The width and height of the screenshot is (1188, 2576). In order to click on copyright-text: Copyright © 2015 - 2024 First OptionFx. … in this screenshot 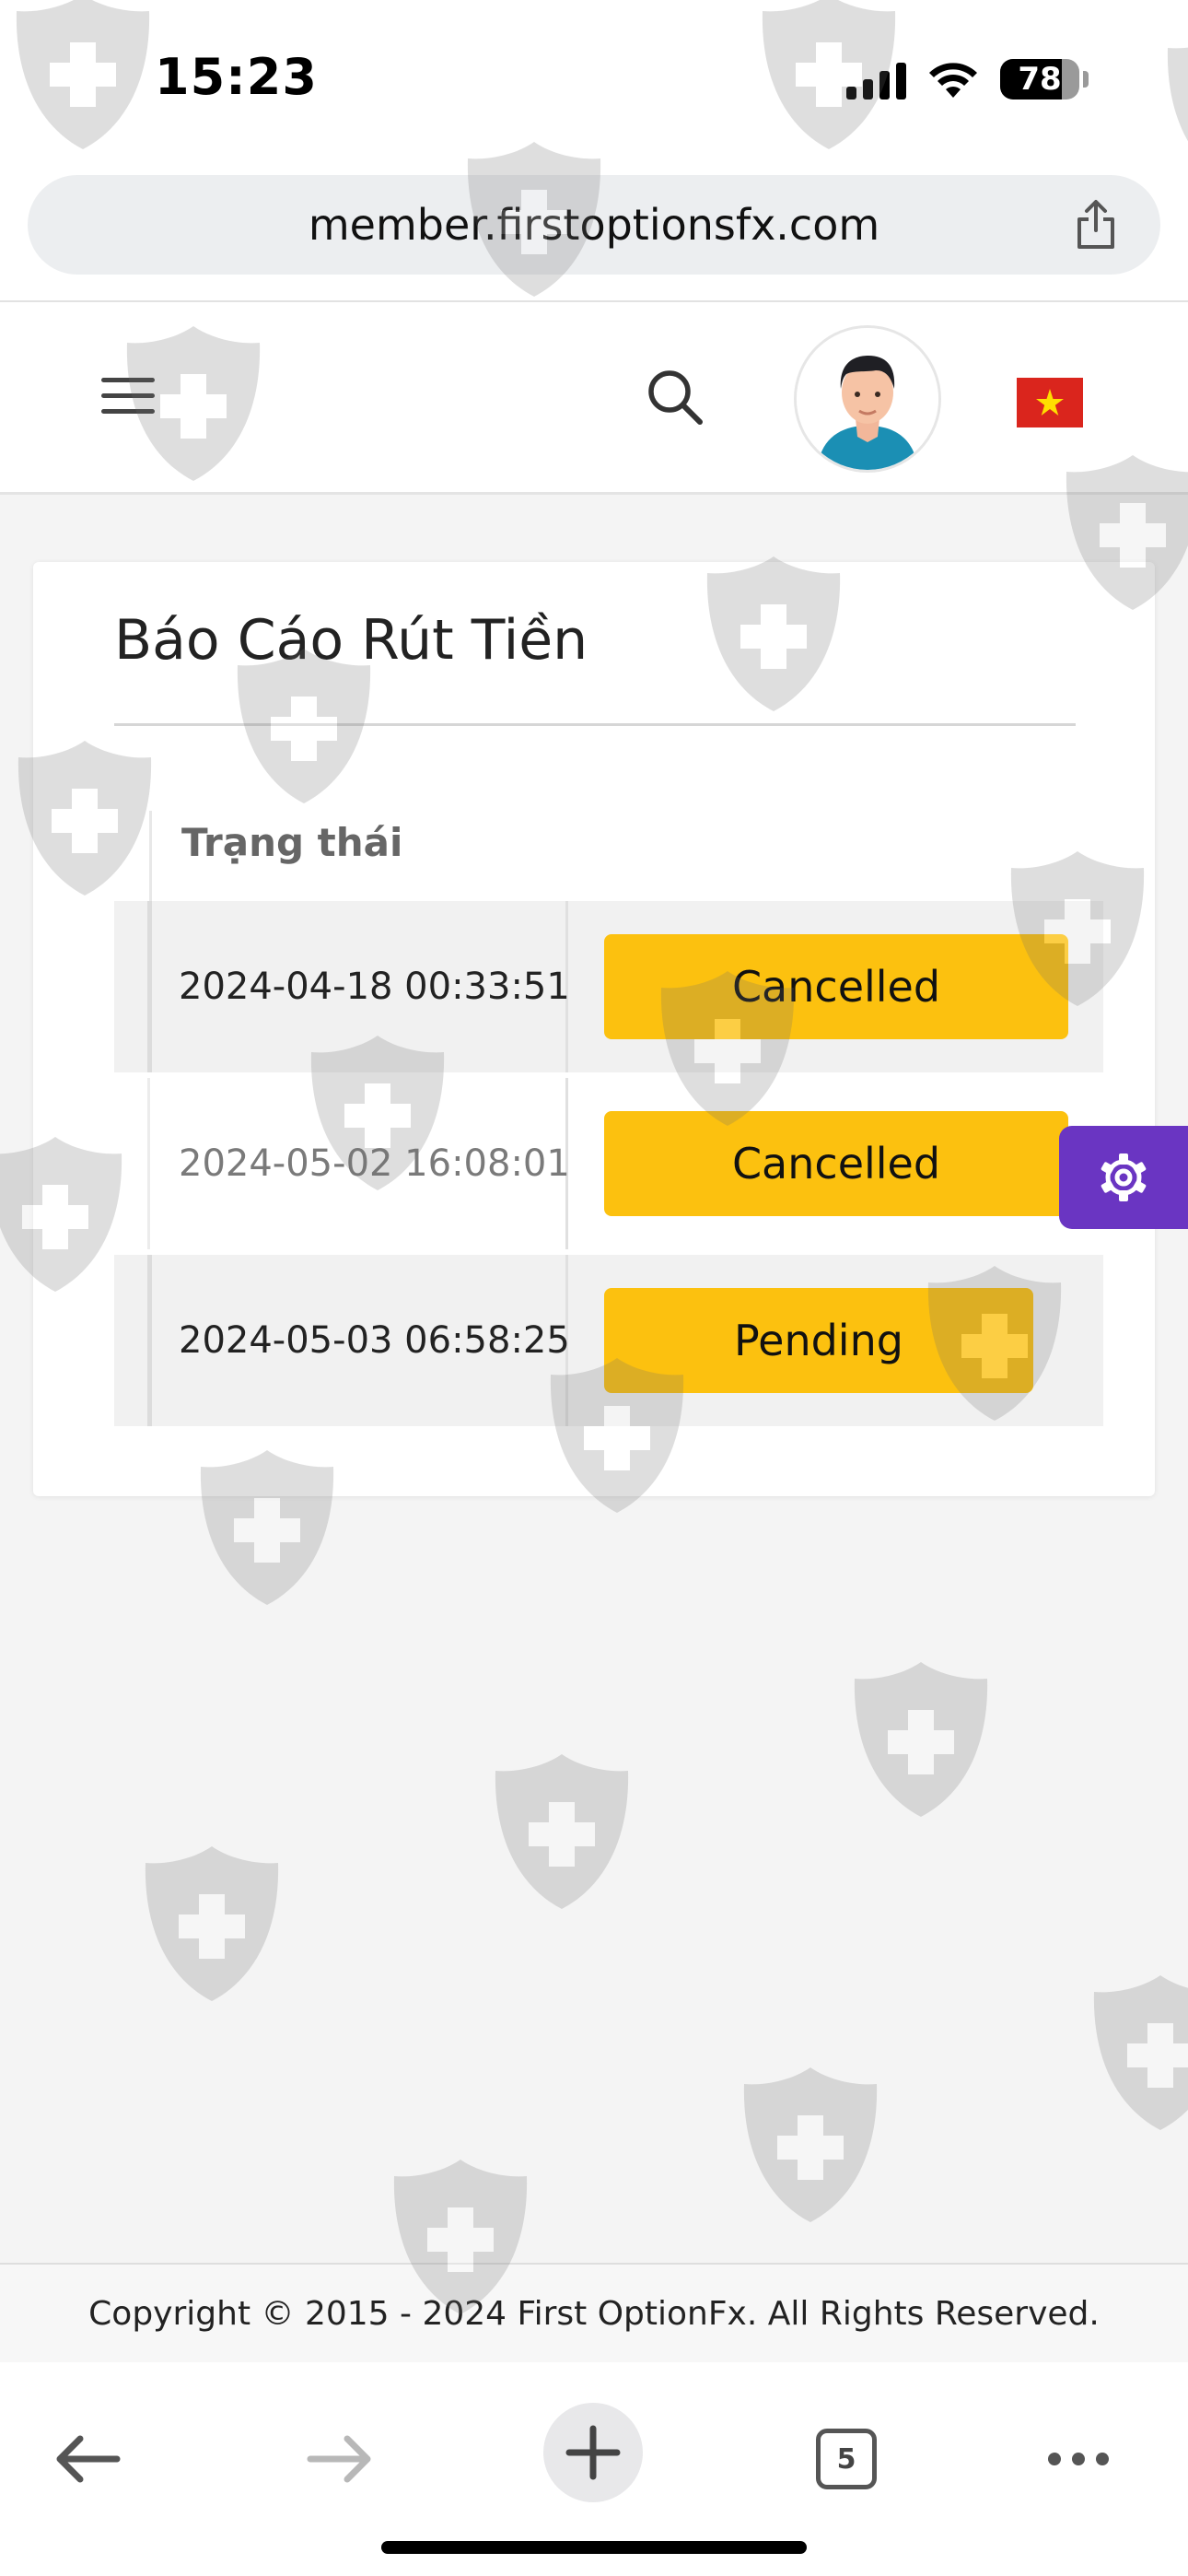, I will do `click(594, 2313)`.